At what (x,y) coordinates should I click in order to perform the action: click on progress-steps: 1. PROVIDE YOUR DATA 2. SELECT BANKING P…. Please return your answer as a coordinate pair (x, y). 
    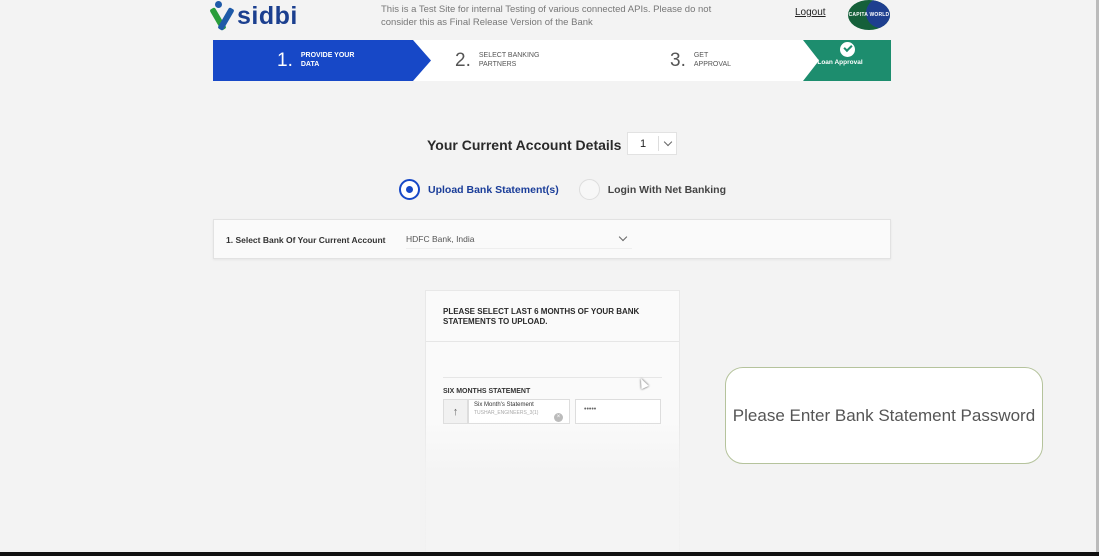
    Looking at the image, I should click on (552, 60).